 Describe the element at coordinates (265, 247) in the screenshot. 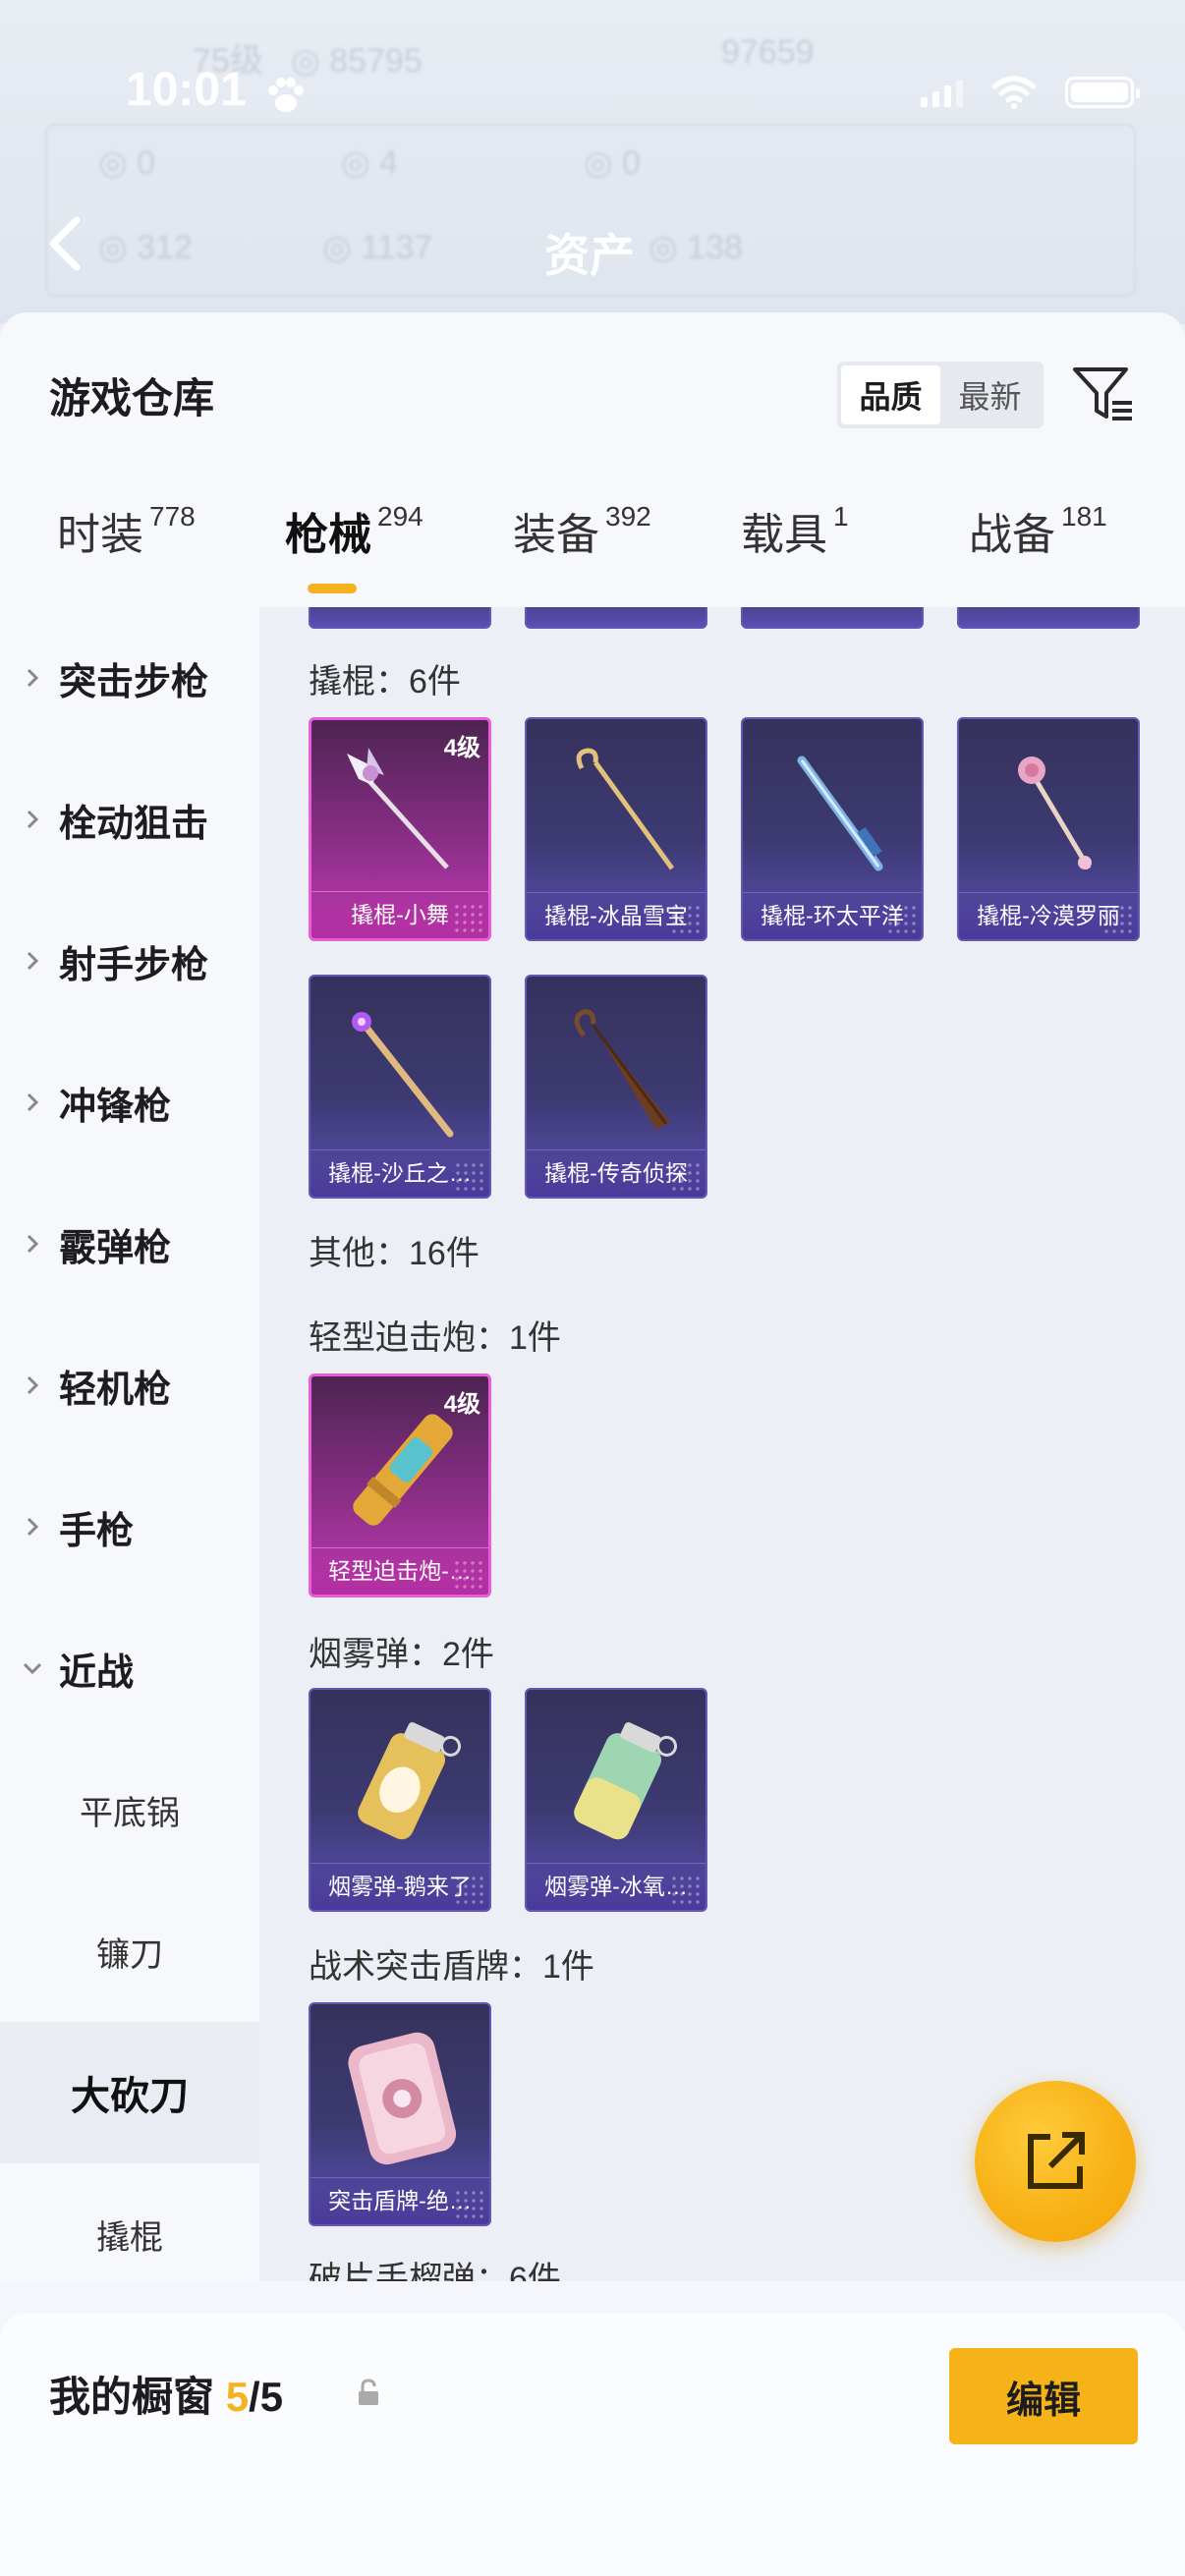

I see `backdrop-ghost-text: ◎ 312 ◎ 1137` at that location.